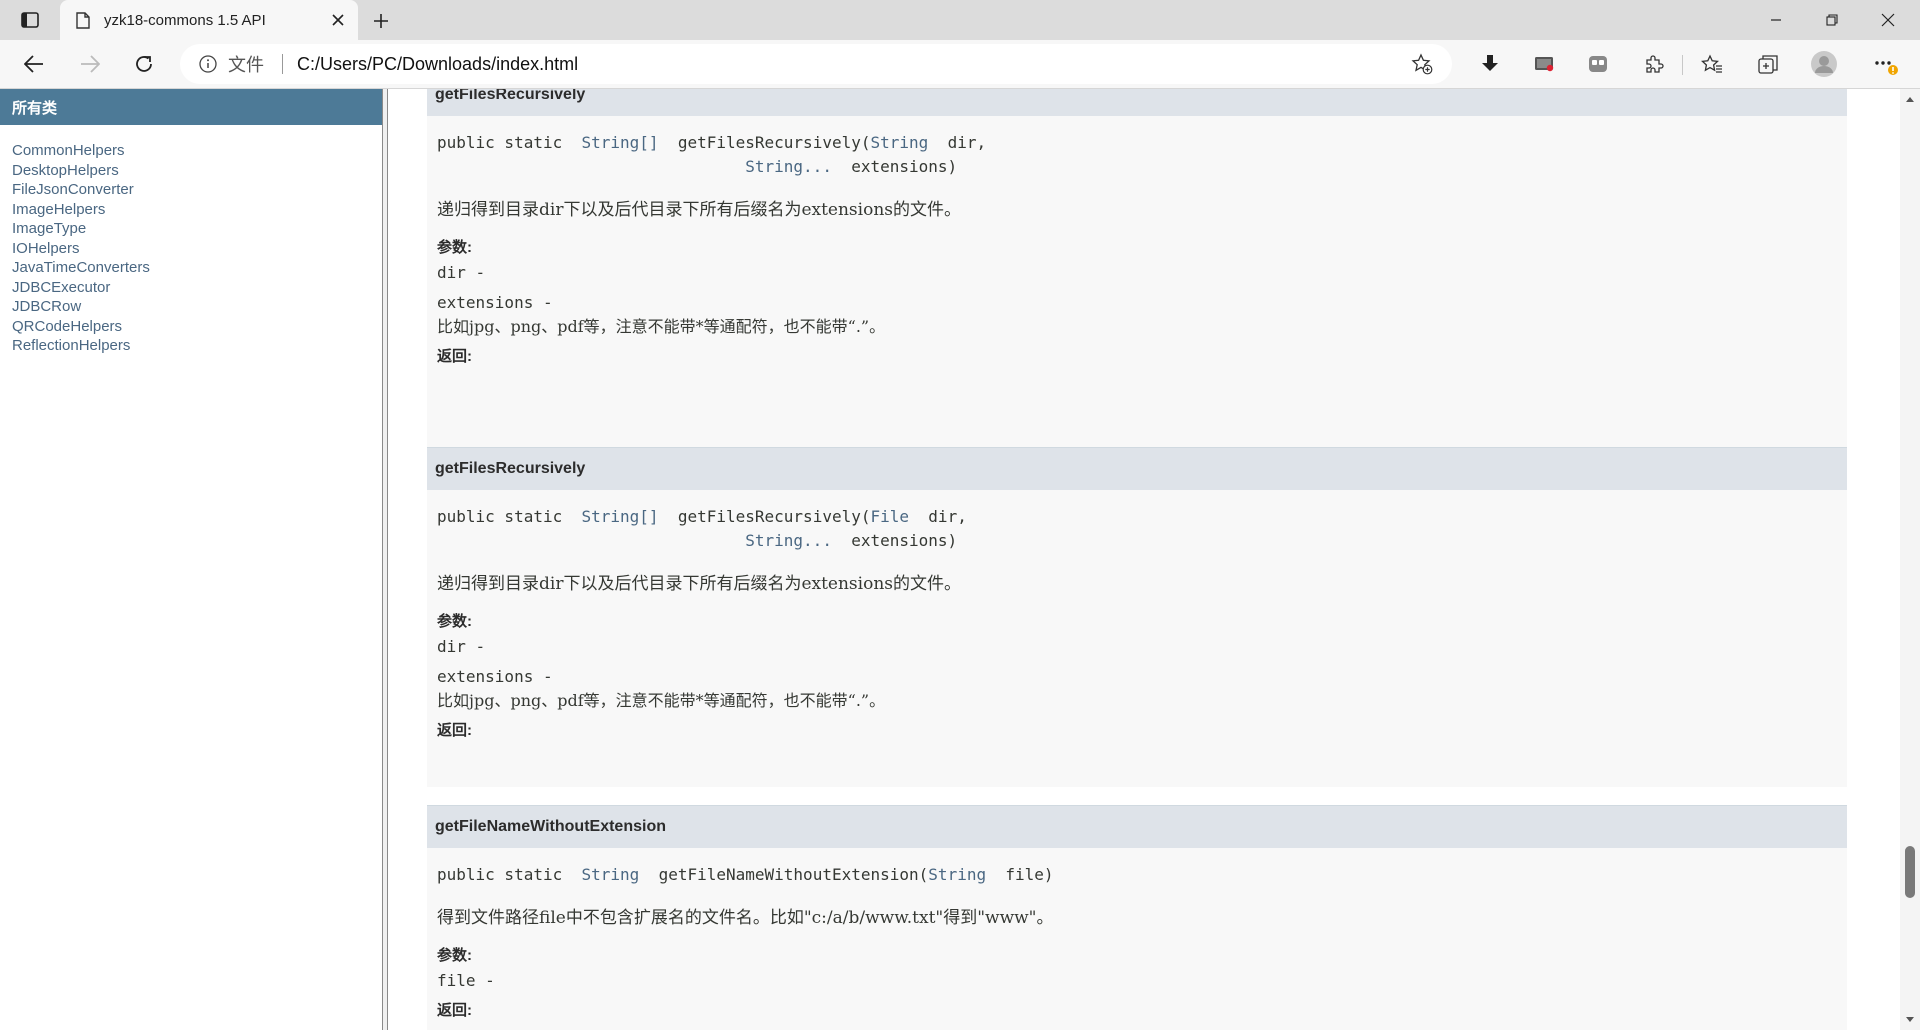  I want to click on collections-icon, so click(1768, 64).